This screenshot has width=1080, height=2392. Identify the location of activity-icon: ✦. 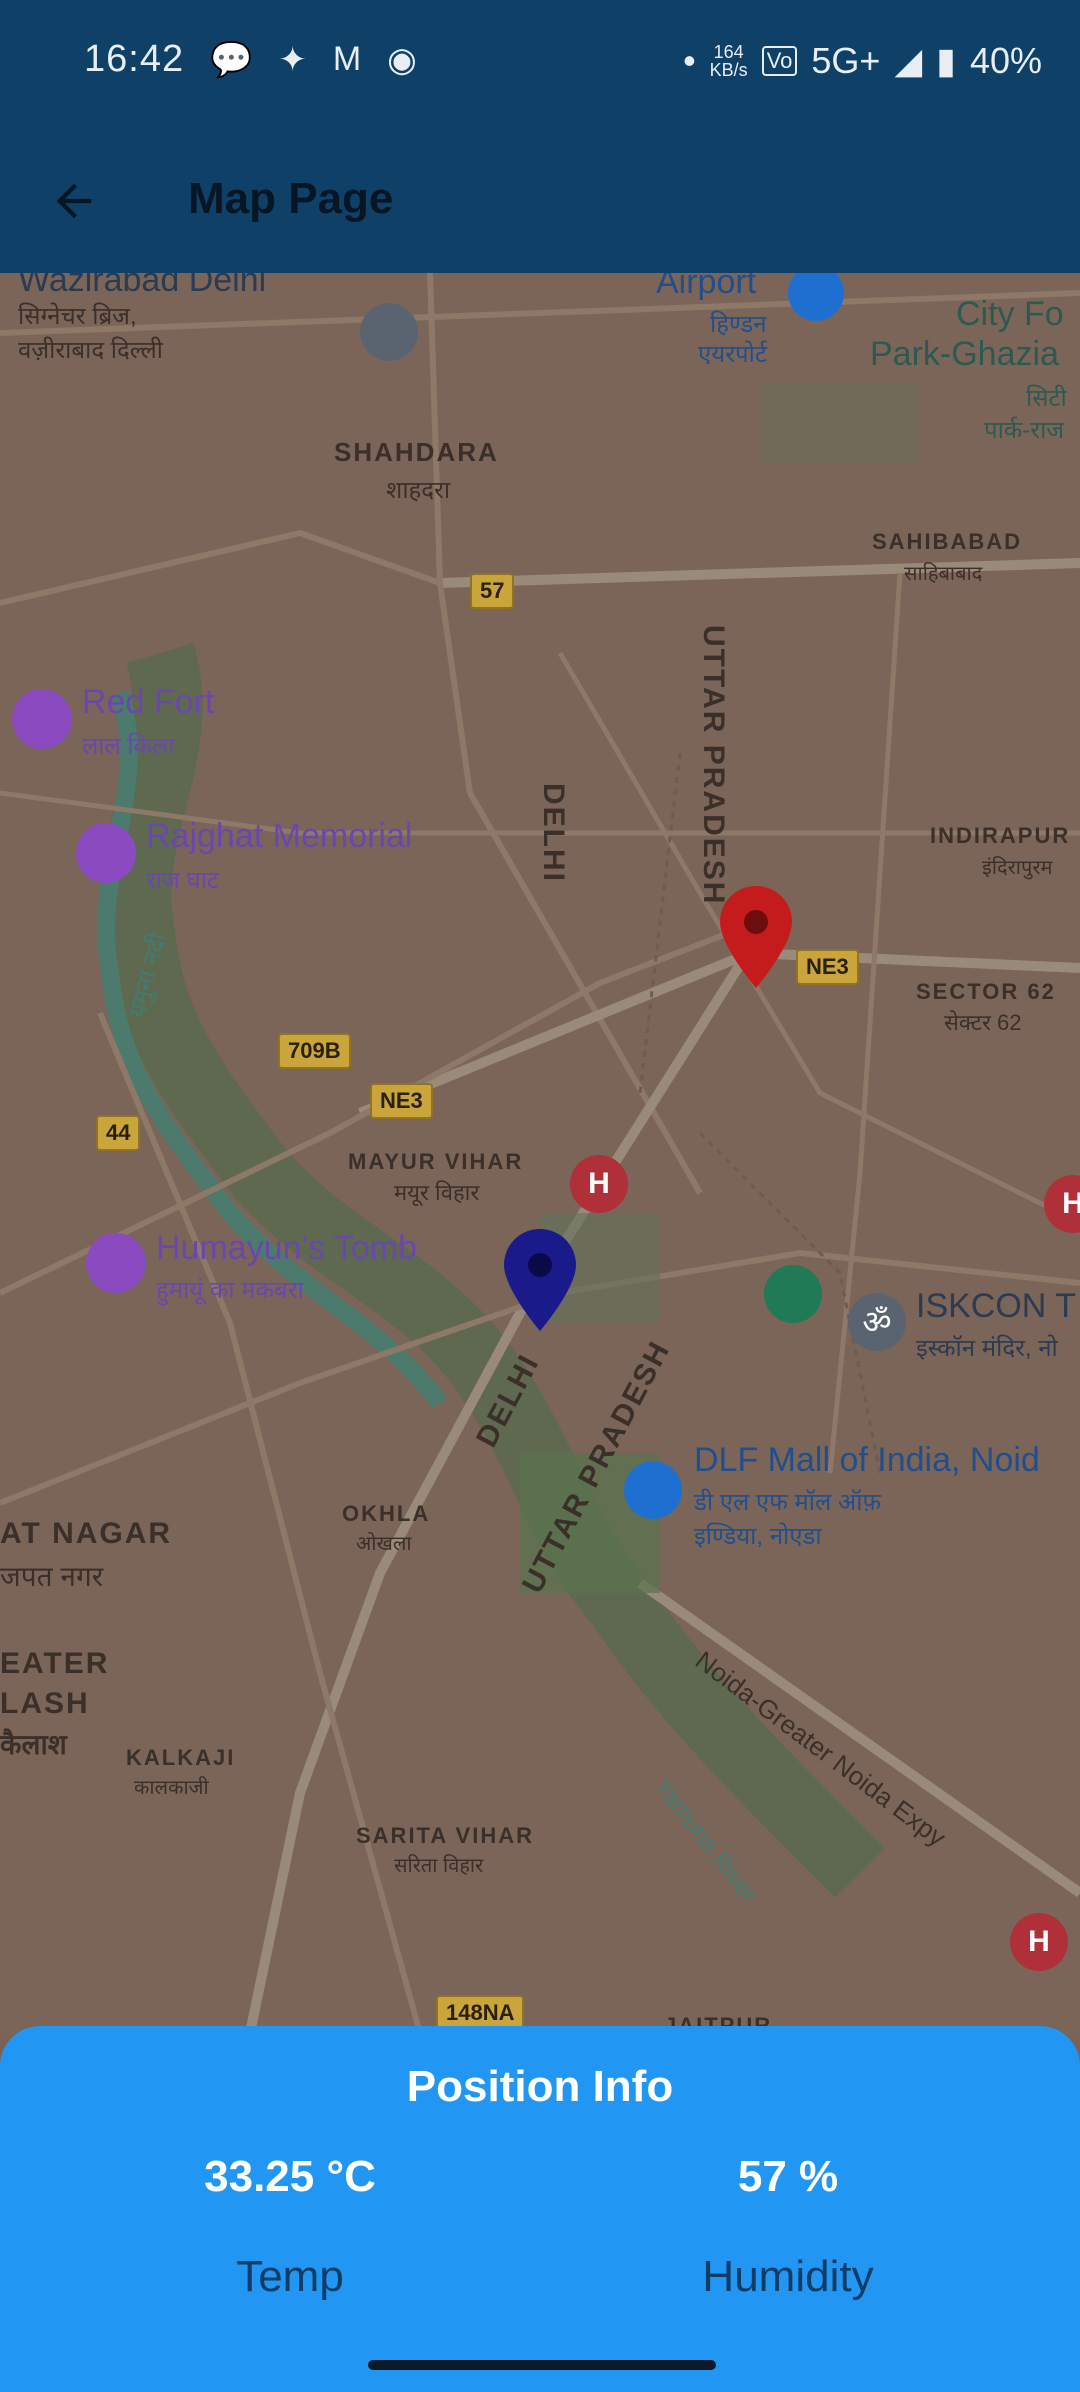
(292, 60).